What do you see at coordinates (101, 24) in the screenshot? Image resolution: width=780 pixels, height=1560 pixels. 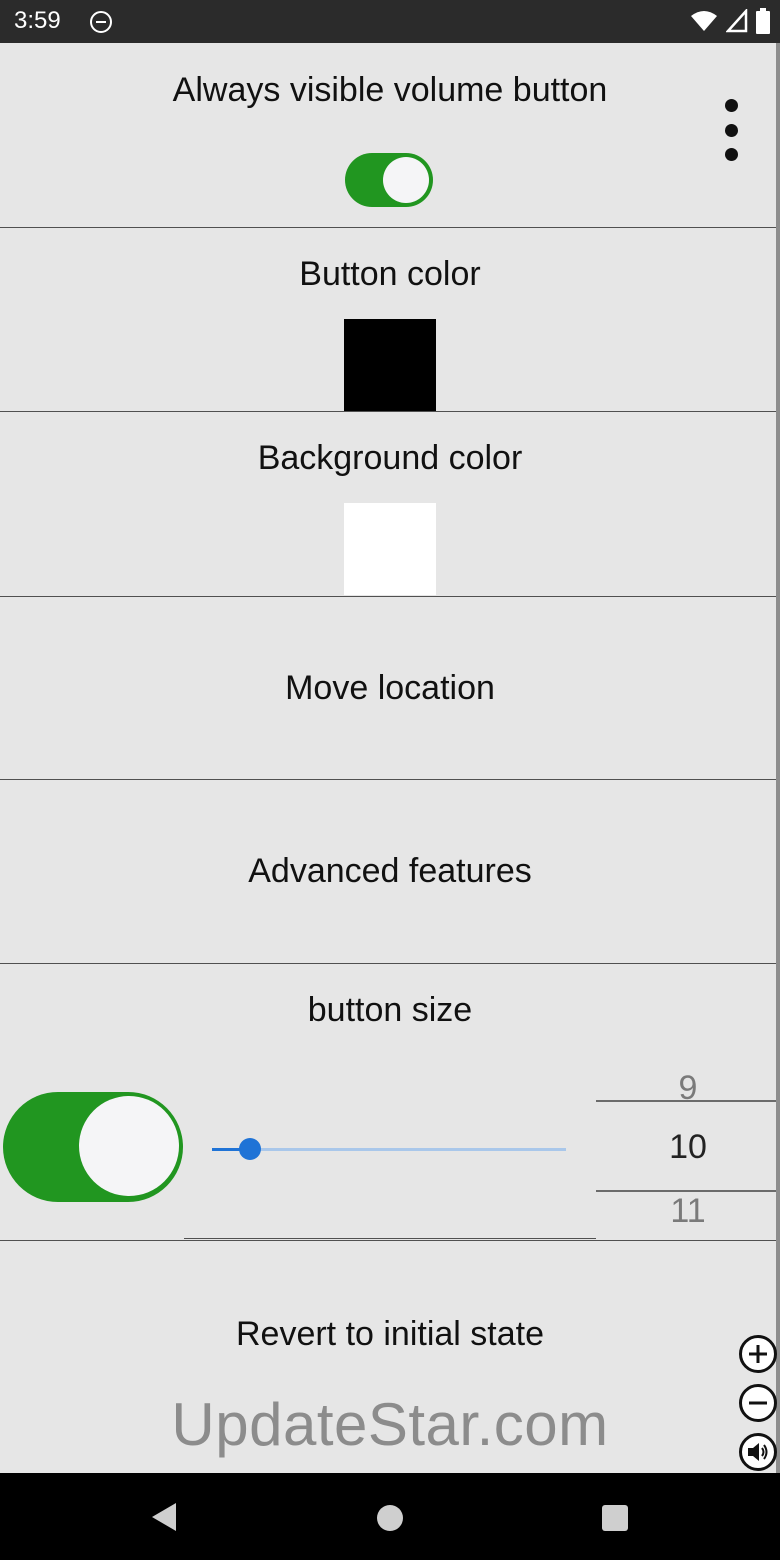 I see `dnd-icon` at bounding box center [101, 24].